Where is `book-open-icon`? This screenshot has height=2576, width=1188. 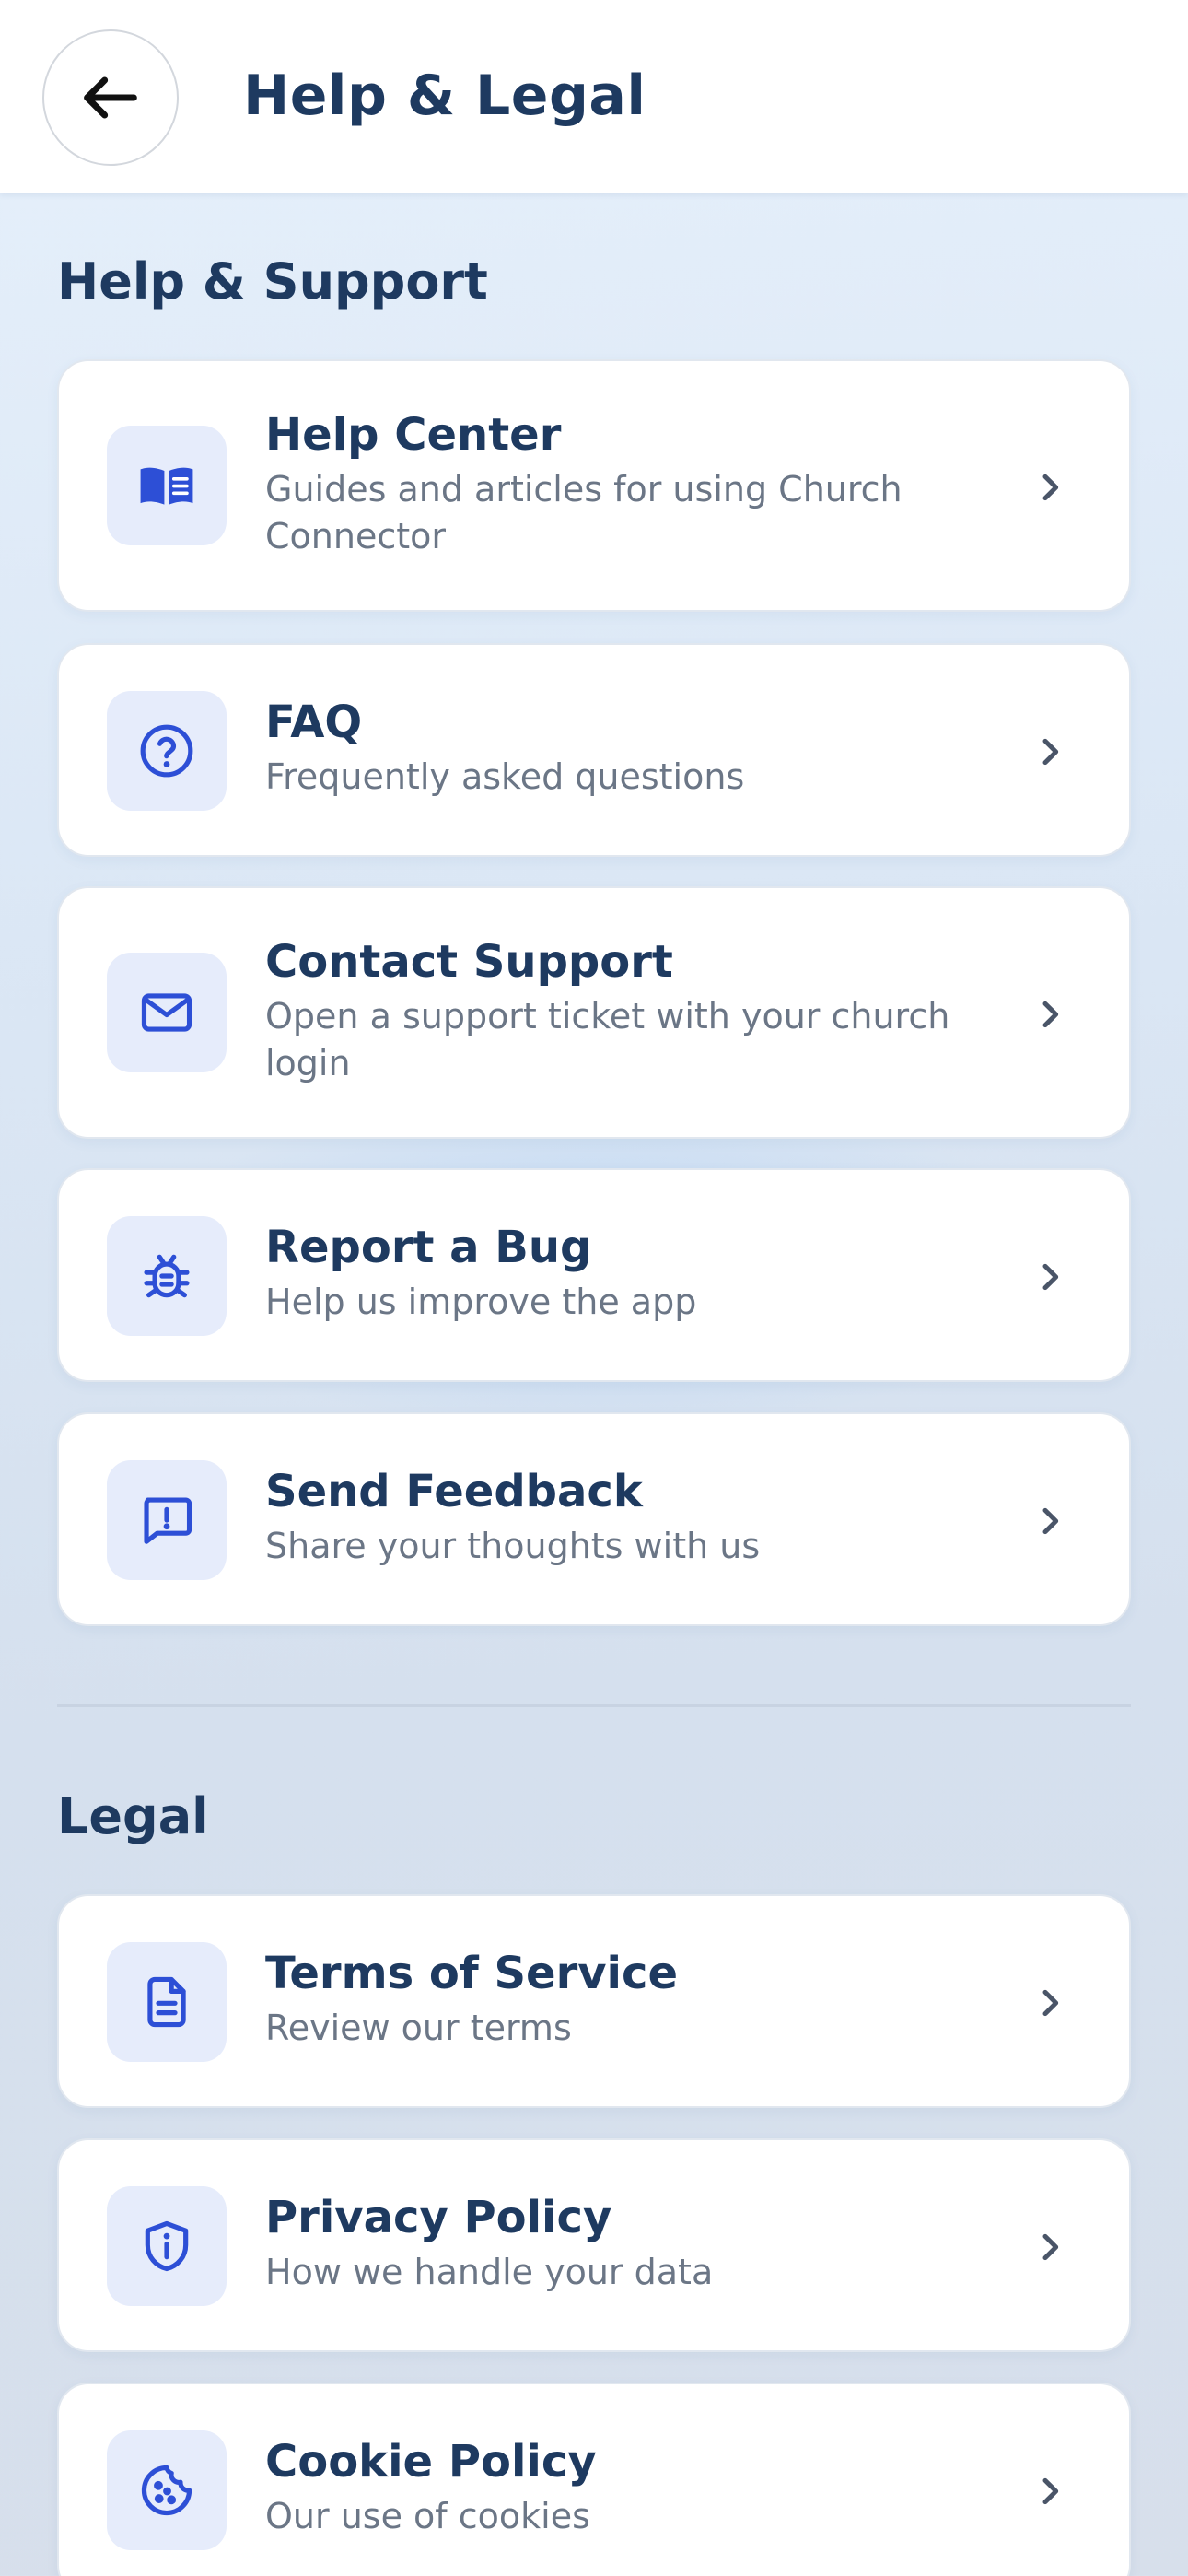
book-open-icon is located at coordinates (166, 486).